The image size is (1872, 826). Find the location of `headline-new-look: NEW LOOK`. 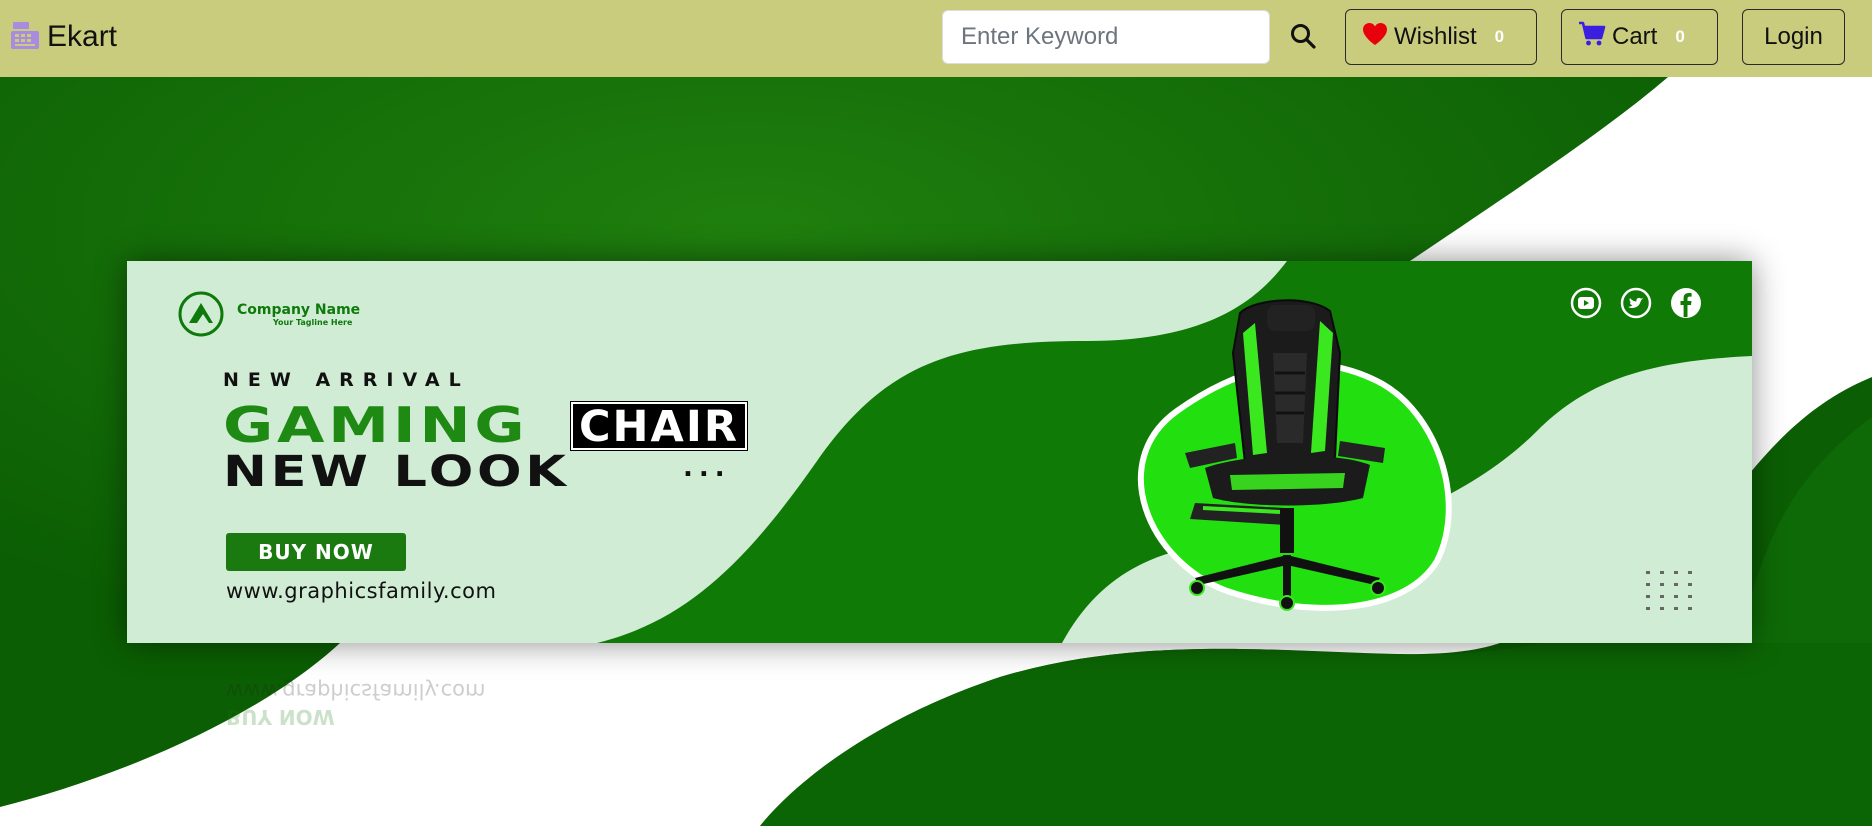

headline-new-look: NEW LOOK is located at coordinates (396, 472).